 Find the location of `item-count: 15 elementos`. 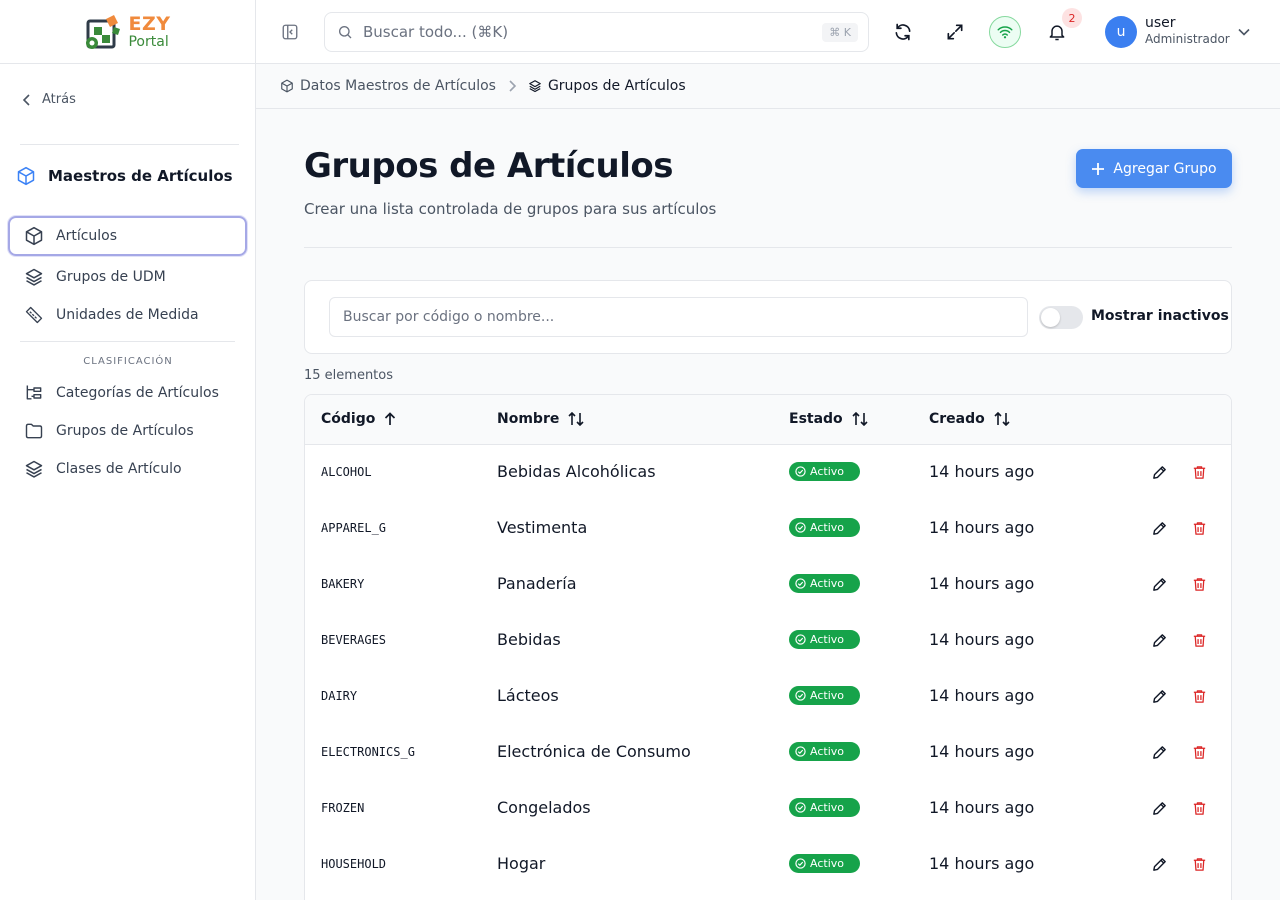

item-count: 15 elementos is located at coordinates (349, 375).